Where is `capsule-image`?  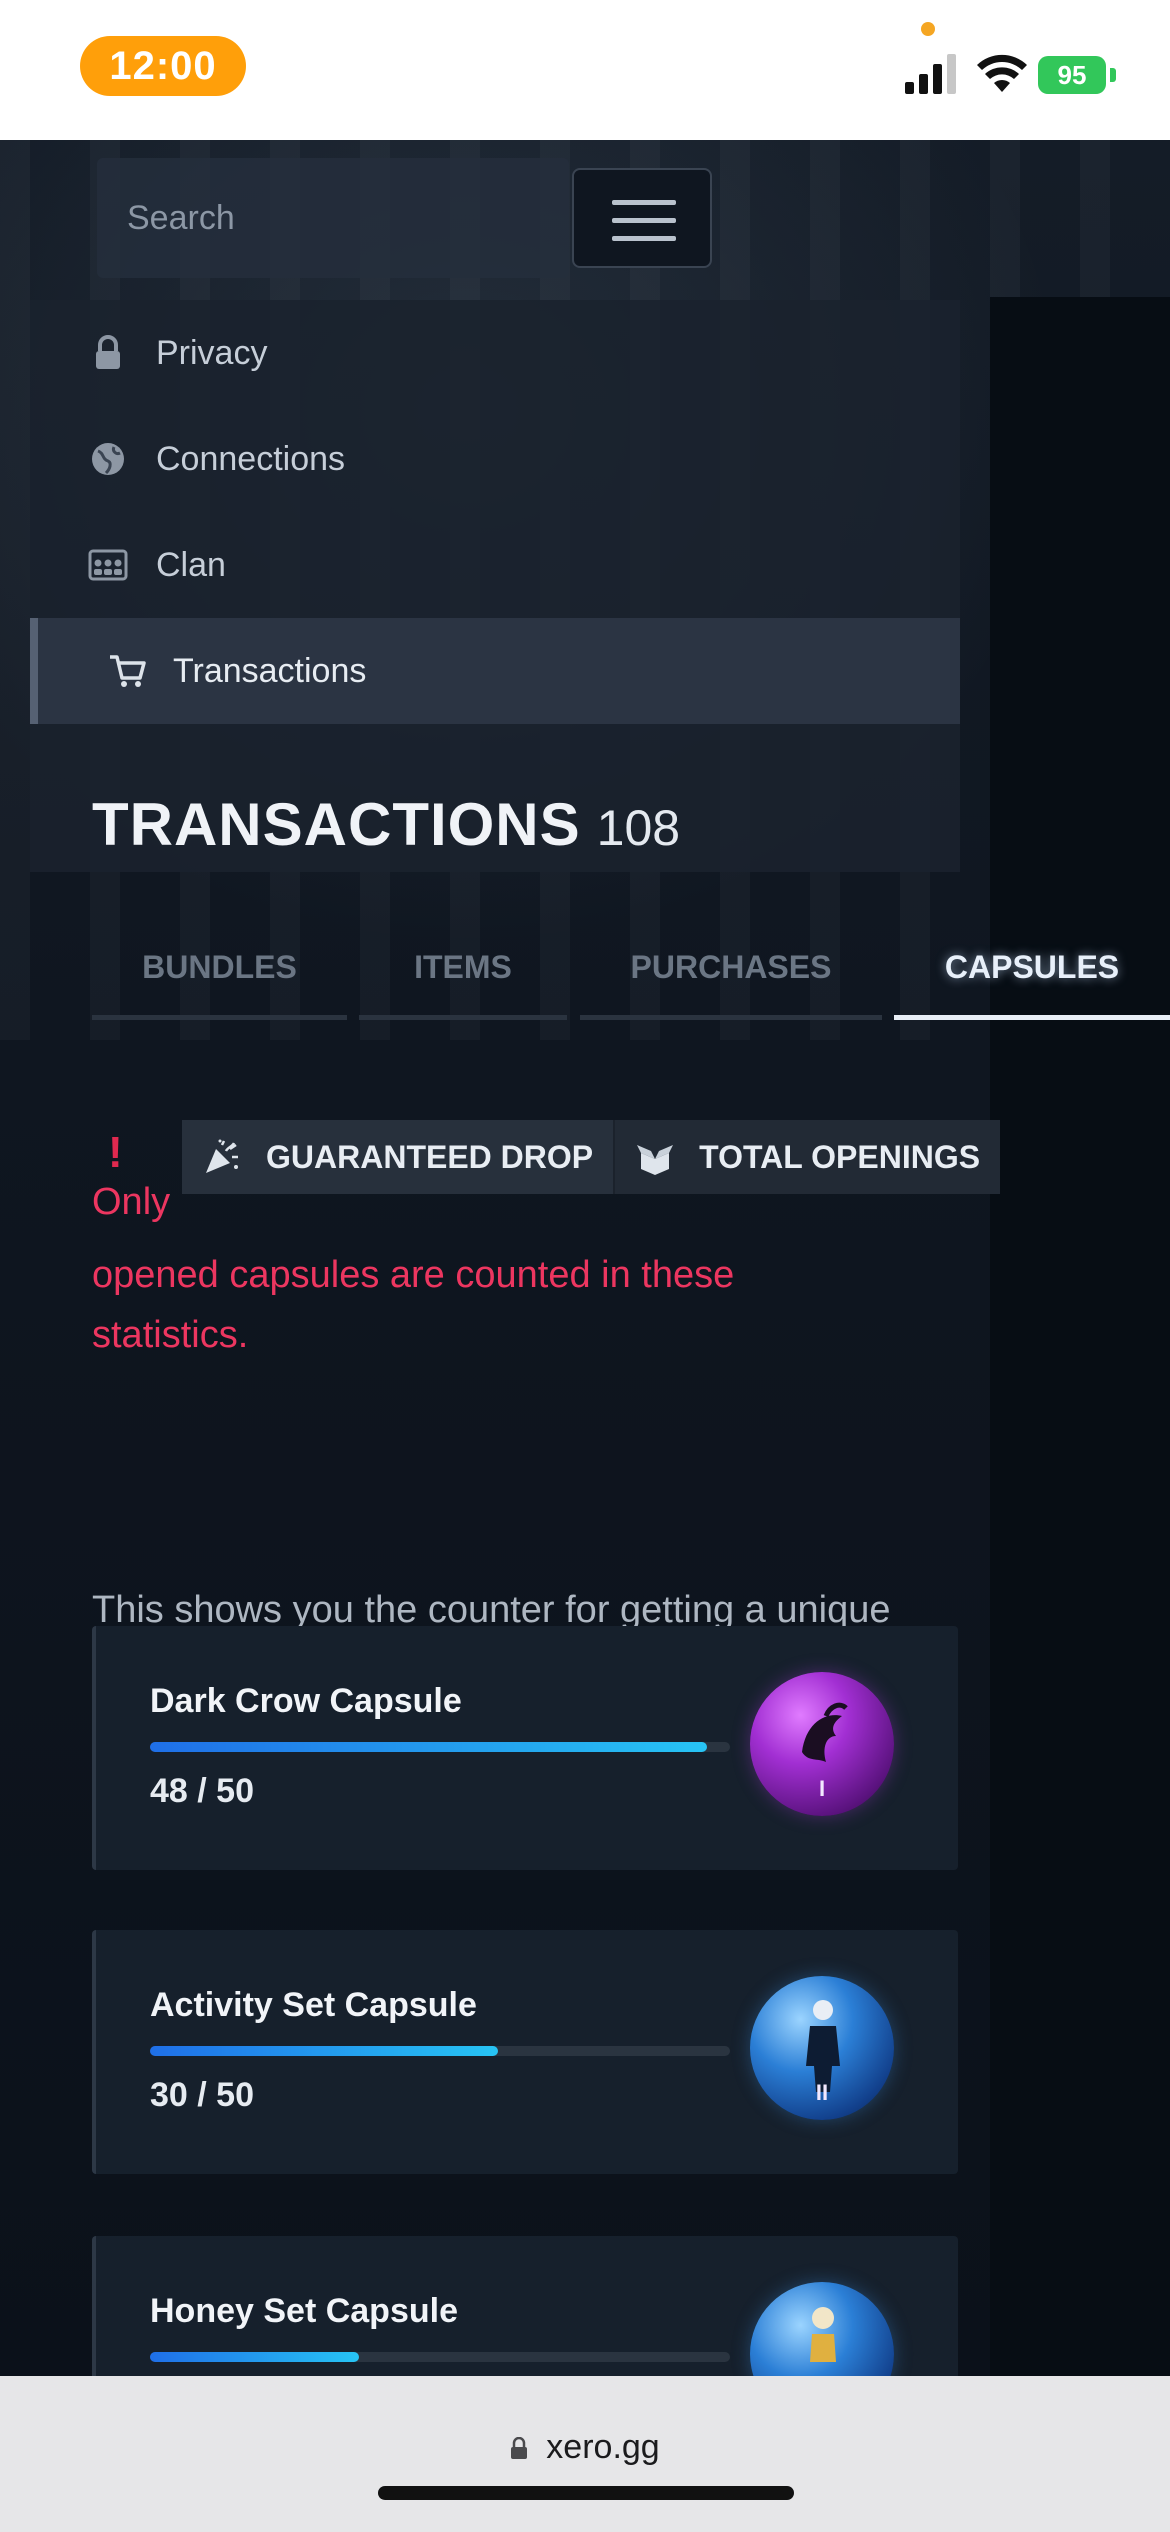 capsule-image is located at coordinates (822, 2329).